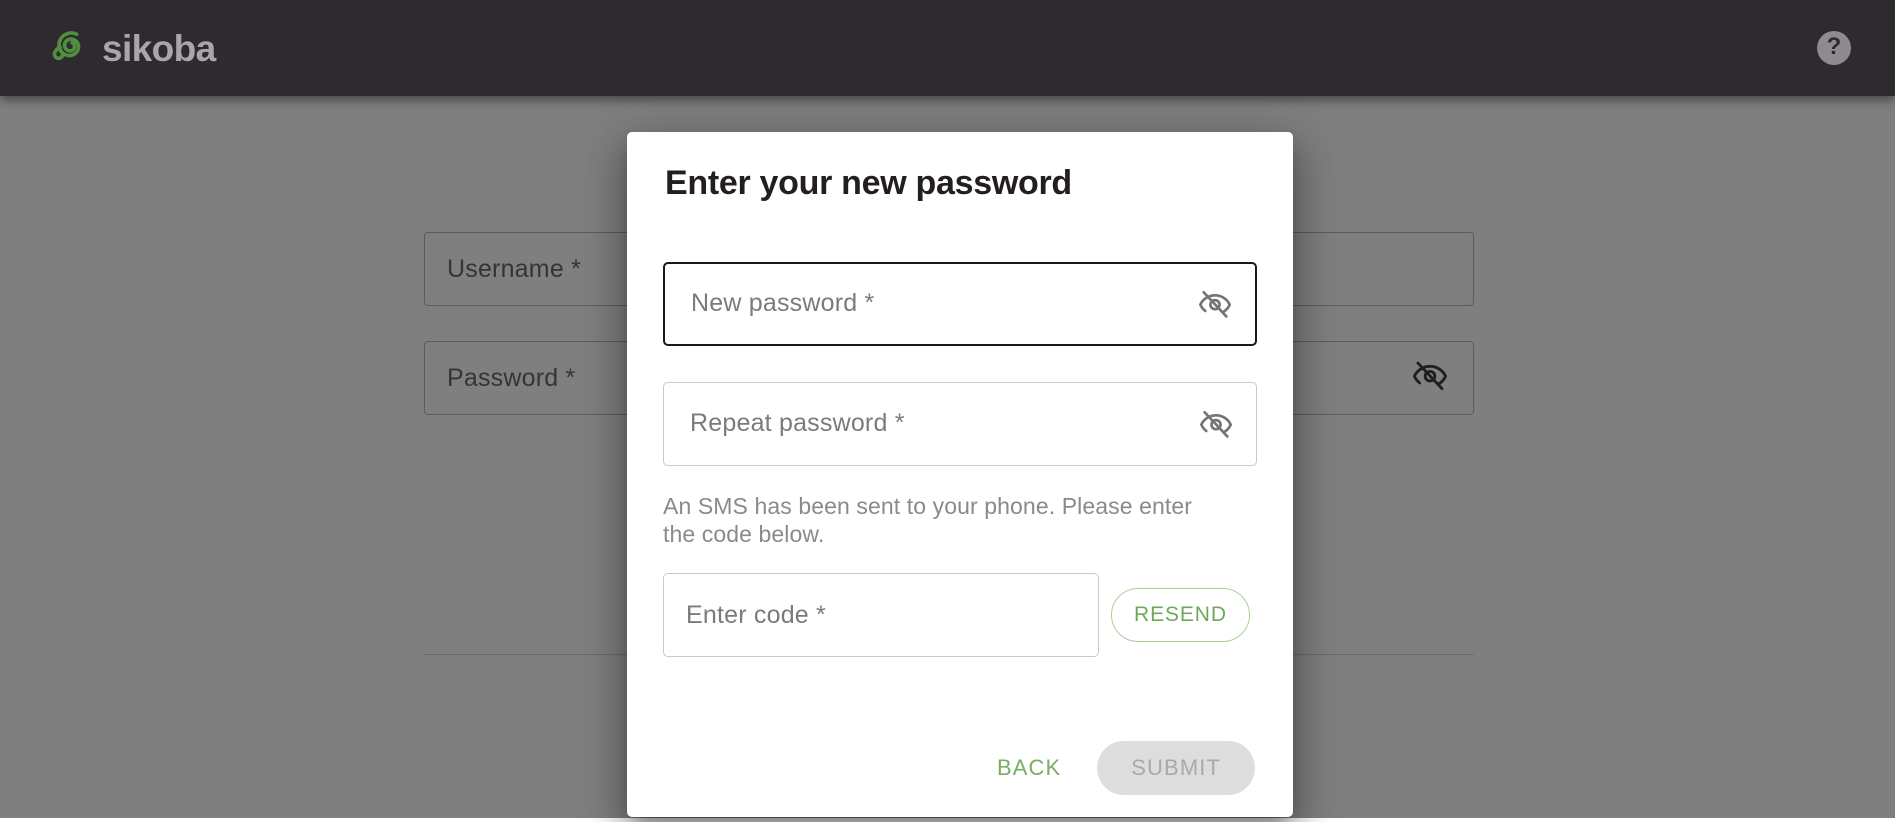 The width and height of the screenshot is (1895, 822). I want to click on app-header: sikoba ?, so click(947, 48).